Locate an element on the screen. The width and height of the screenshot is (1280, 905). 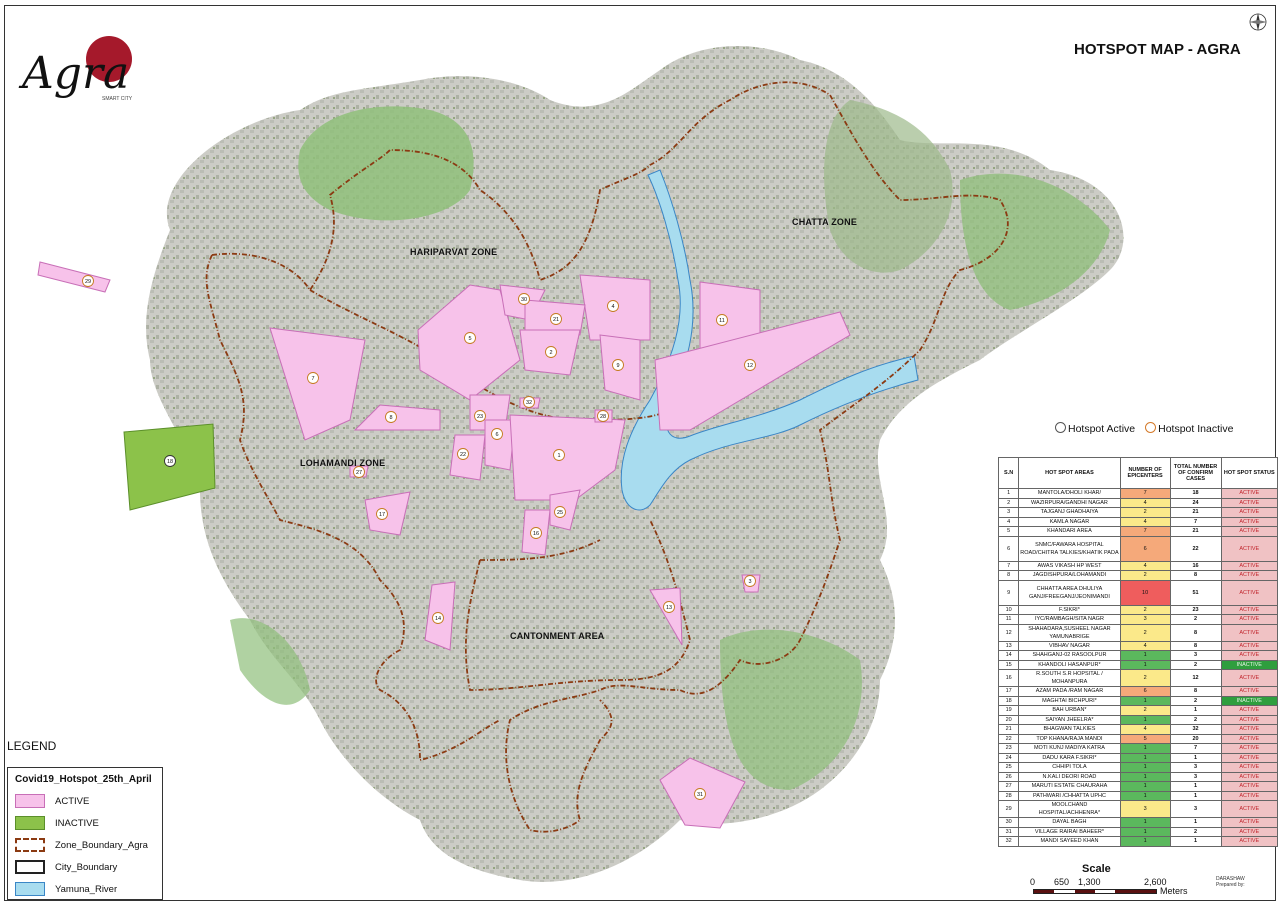
cell-cases: 1 is located at coordinates (1195, 710).